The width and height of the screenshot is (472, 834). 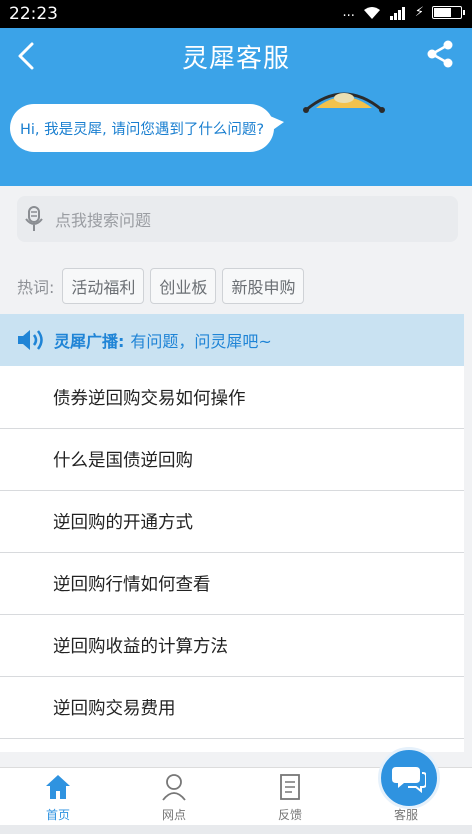 I want to click on cell-signal-icon, so click(x=397, y=13).